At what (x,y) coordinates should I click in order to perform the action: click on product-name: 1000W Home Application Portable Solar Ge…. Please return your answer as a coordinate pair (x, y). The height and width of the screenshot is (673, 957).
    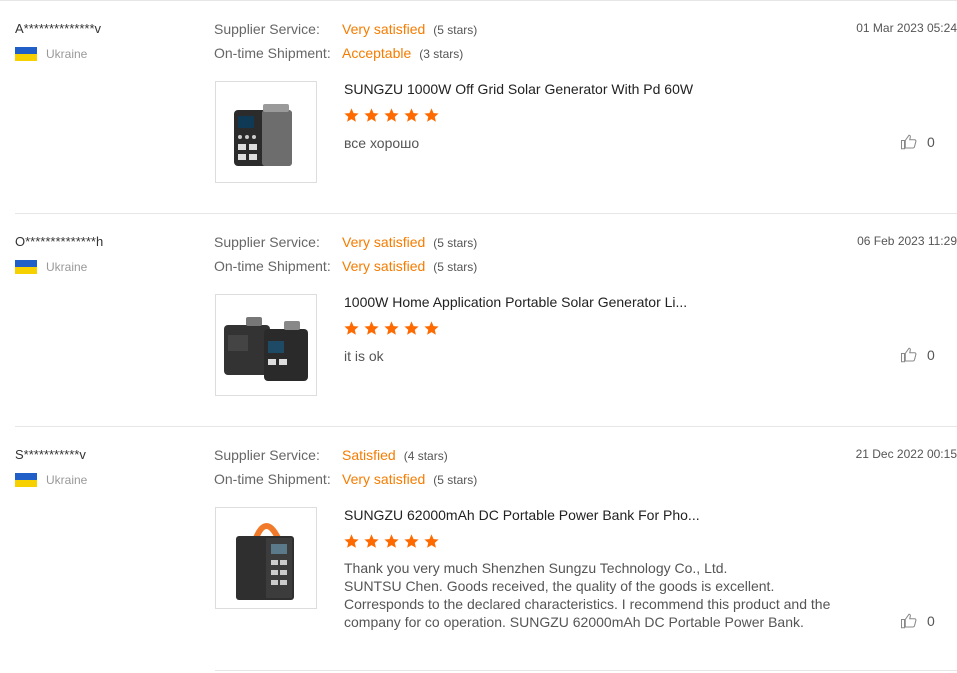
    Looking at the image, I should click on (515, 302).